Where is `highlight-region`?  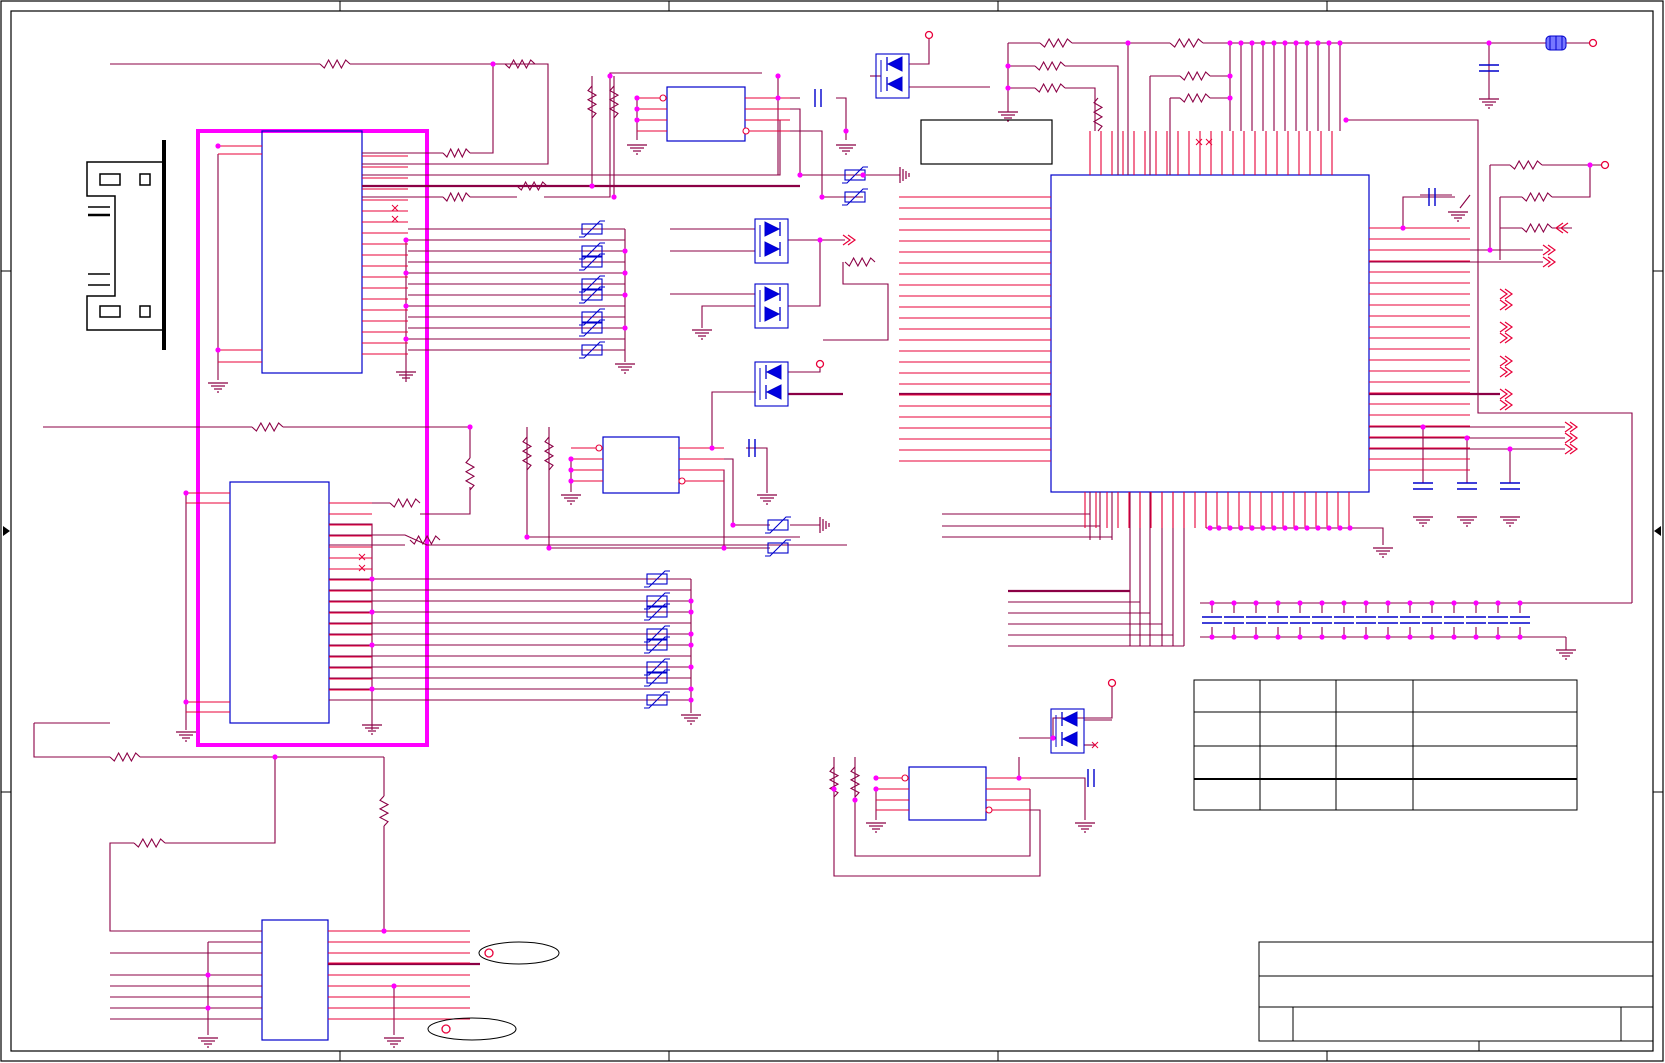
highlight-region is located at coordinates (312, 438).